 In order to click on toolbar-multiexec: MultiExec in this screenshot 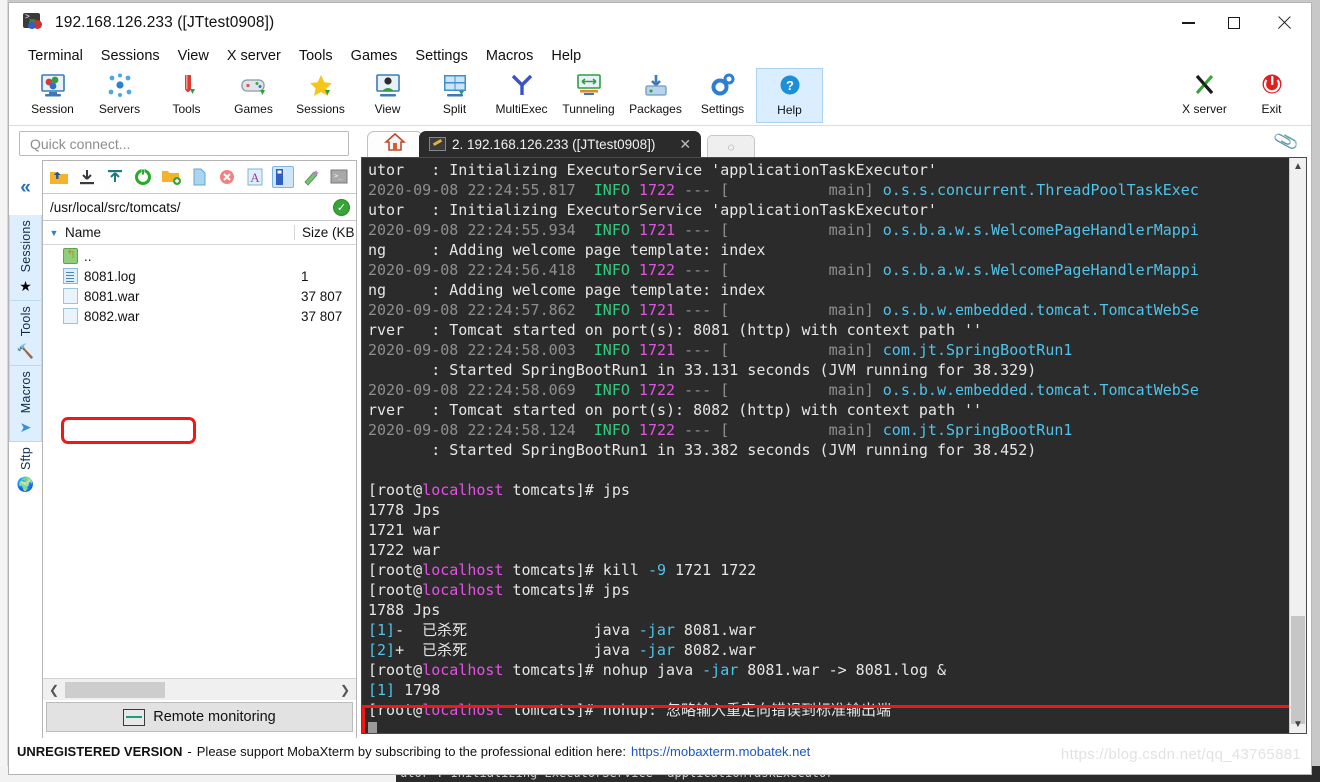, I will do `click(521, 95)`.